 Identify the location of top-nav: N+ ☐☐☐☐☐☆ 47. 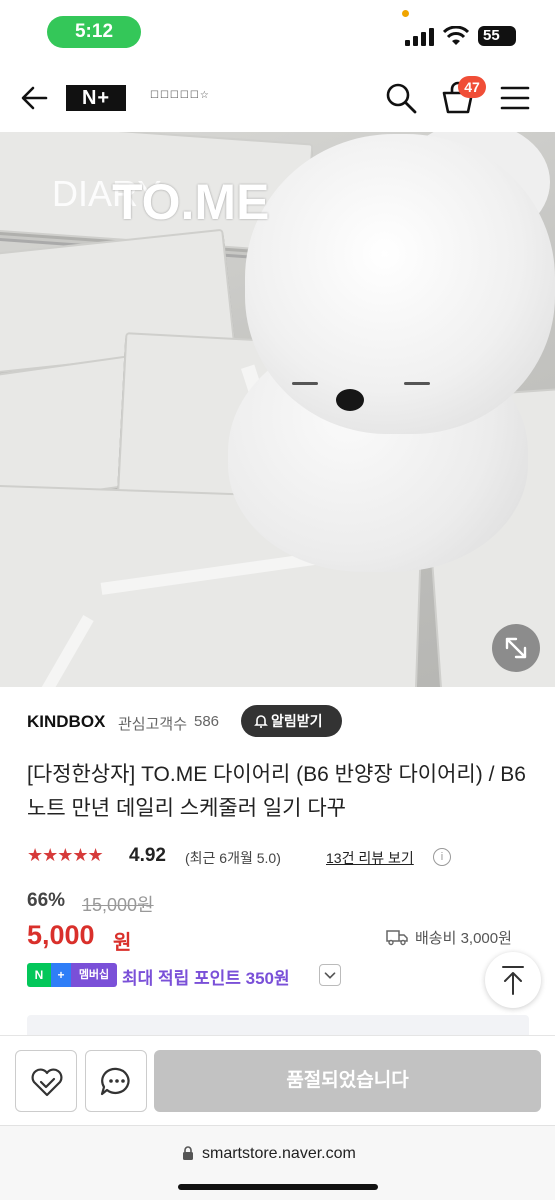
(277, 98).